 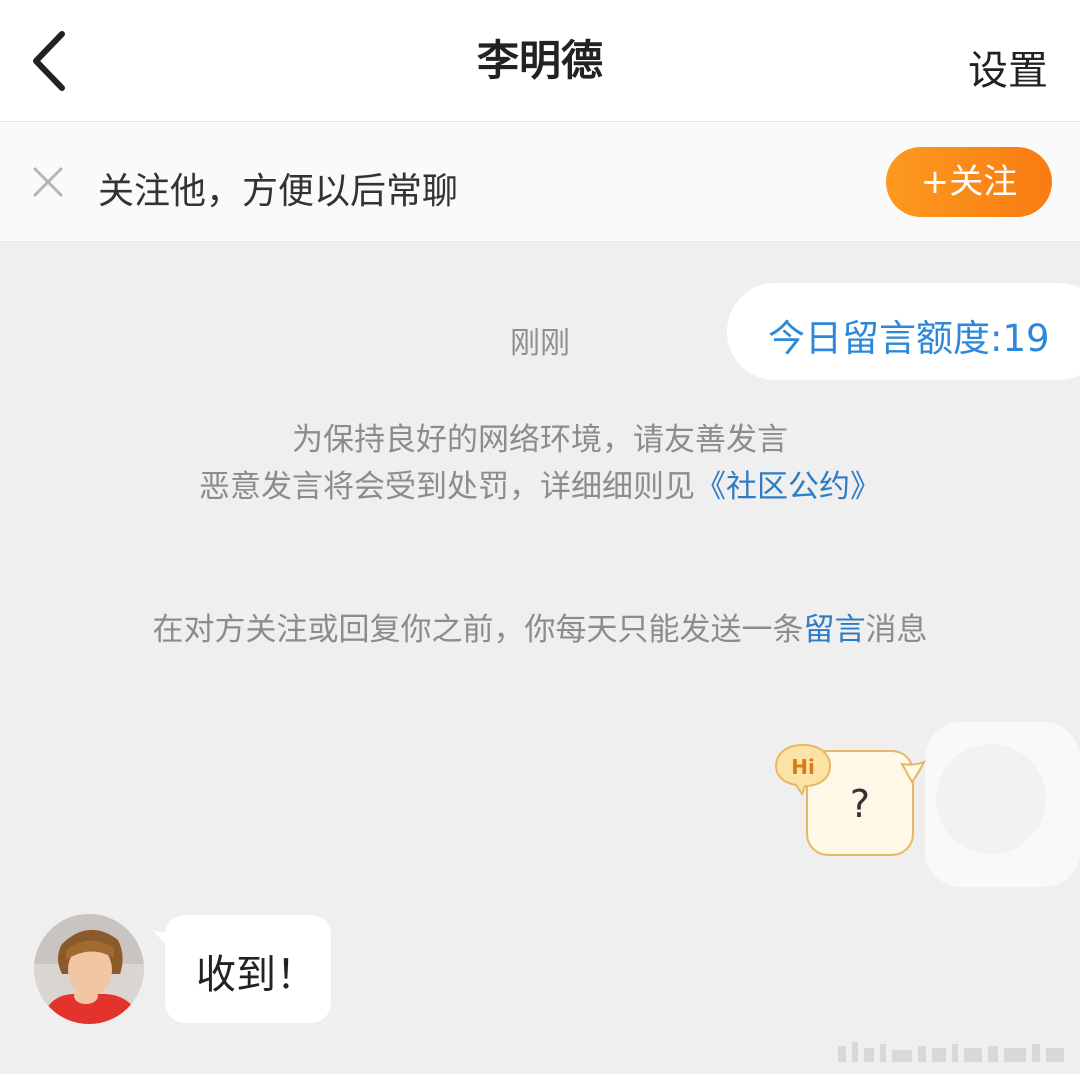 I want to click on message-timestamp: 刚刚, so click(x=540, y=343).